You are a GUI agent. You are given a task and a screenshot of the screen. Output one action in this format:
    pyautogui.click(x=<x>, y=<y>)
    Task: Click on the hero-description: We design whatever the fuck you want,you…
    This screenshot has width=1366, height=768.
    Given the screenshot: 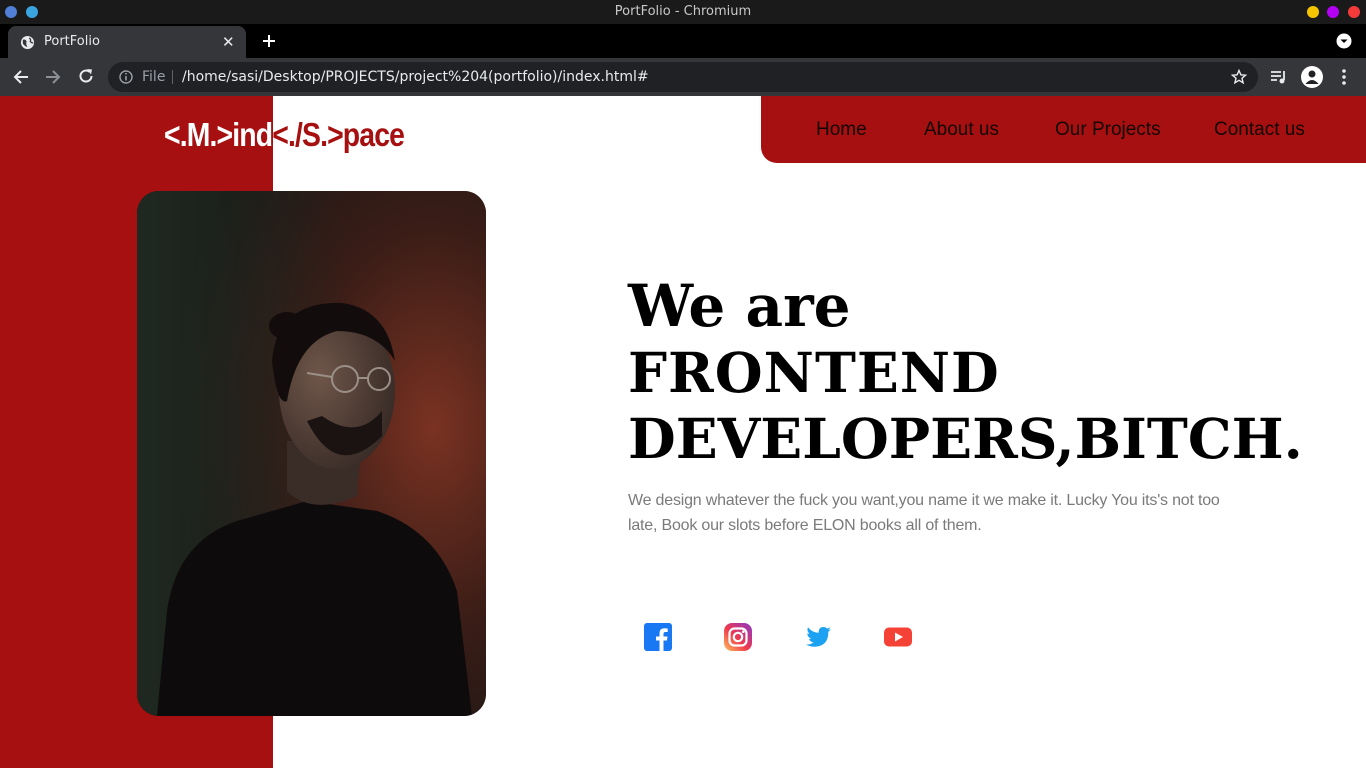 What is the action you would take?
    pyautogui.click(x=924, y=513)
    